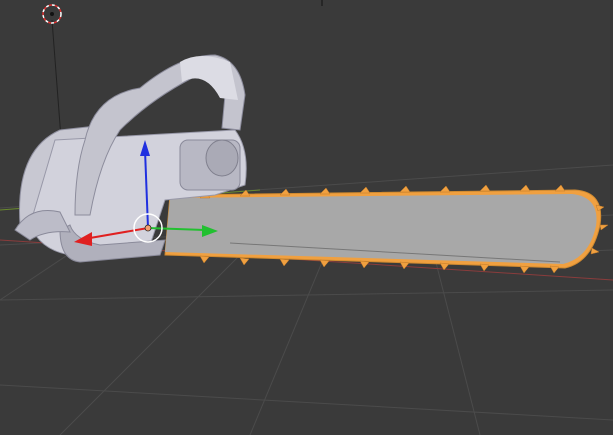 The height and width of the screenshot is (435, 613). What do you see at coordinates (148, 228) in the screenshot?
I see `pivot-point` at bounding box center [148, 228].